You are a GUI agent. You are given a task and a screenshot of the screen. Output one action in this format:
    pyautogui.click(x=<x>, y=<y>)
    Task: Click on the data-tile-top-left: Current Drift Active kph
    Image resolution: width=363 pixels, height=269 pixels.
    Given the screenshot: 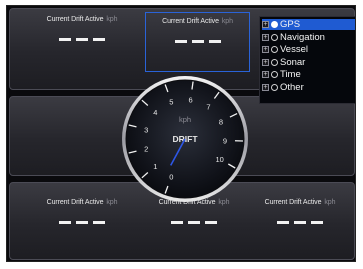 What is the action you would take?
    pyautogui.click(x=82, y=41)
    